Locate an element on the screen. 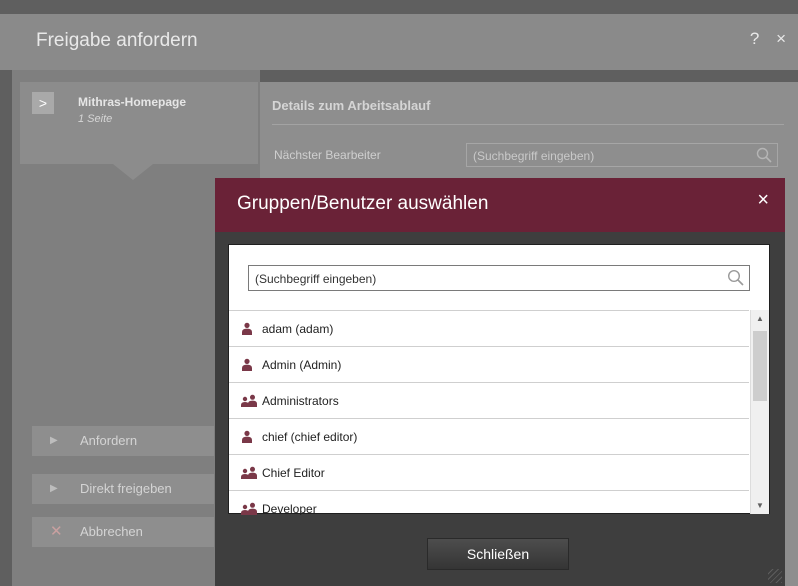 Image resolution: width=798 pixels, height=586 pixels. dialog-title-bar: Gruppen/Benutzer auswählen × is located at coordinates (500, 205).